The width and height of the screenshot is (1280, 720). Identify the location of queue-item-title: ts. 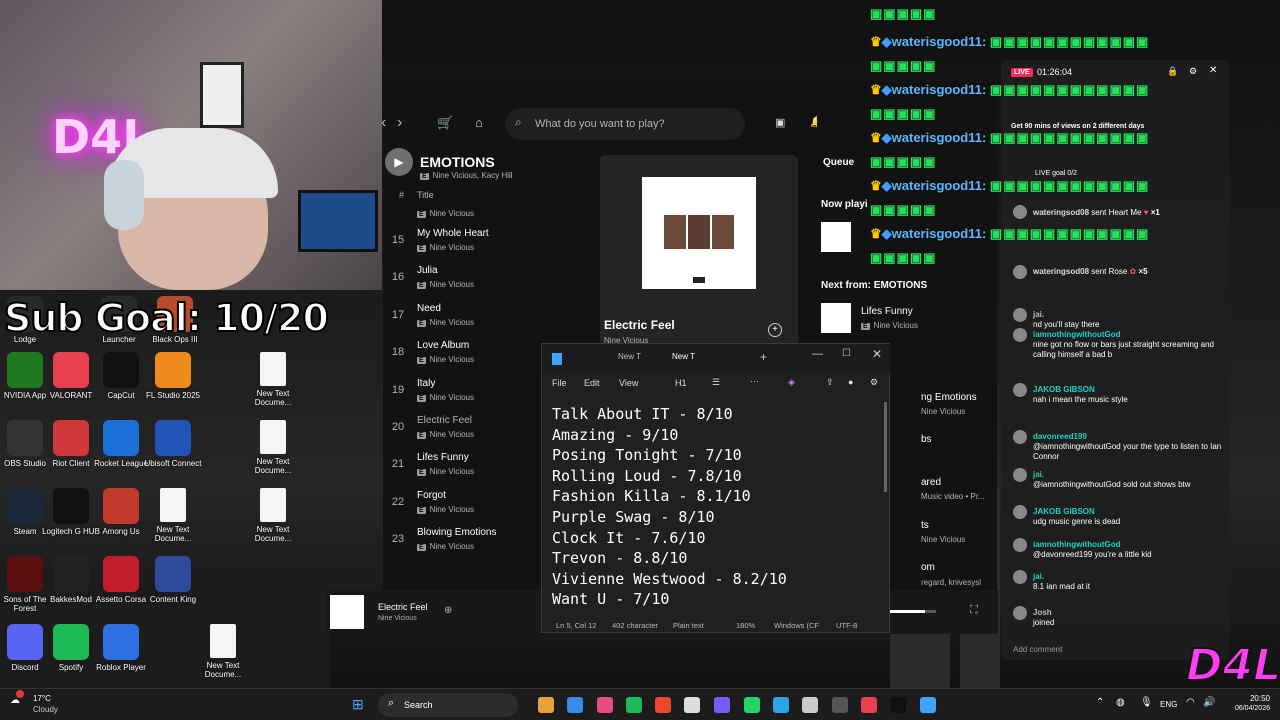
(925, 525).